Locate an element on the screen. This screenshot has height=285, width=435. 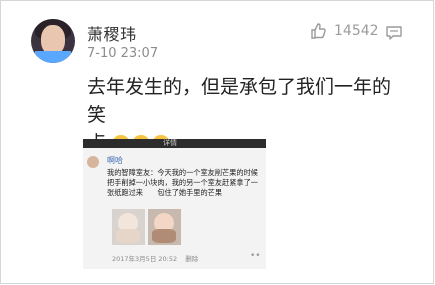
embedded-header-title: 详情 is located at coordinates (170, 143).